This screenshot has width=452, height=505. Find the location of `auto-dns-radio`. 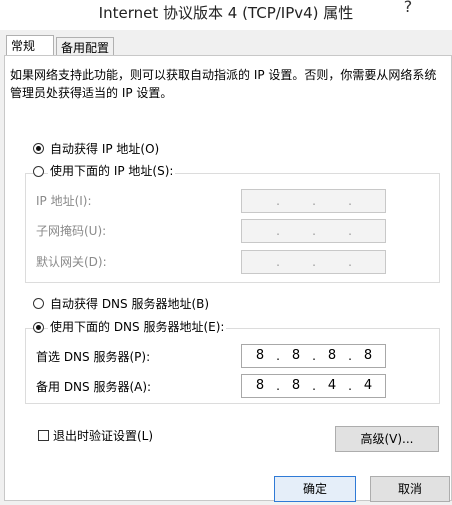

auto-dns-radio is located at coordinates (38, 303).